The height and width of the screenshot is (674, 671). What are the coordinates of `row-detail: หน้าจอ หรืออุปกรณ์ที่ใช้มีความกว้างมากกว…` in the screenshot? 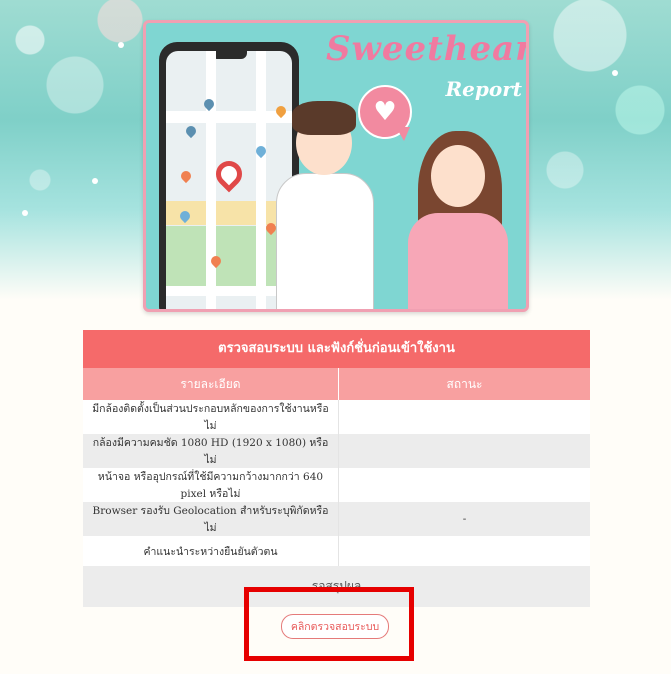 It's located at (211, 485).